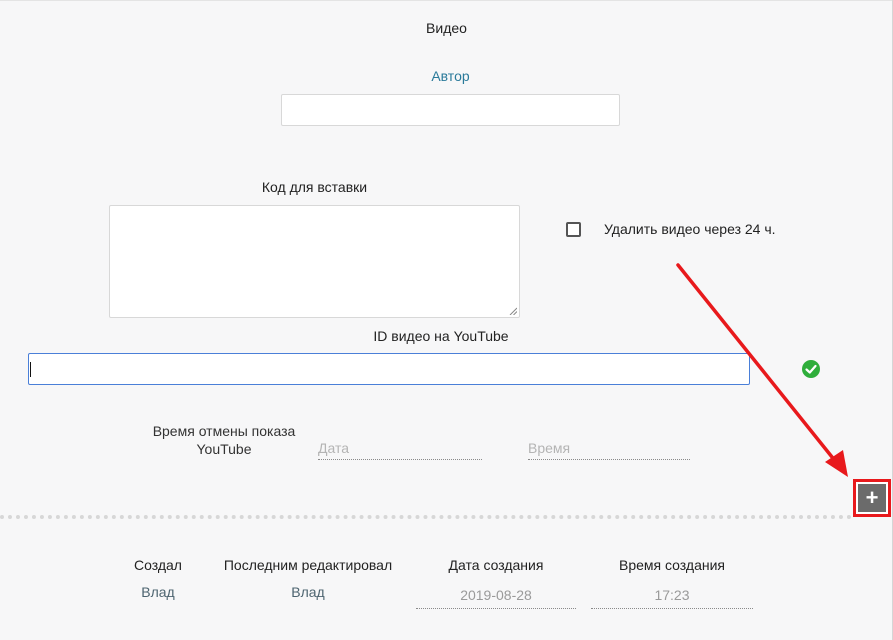 Image resolution: width=893 pixels, height=640 pixels. What do you see at coordinates (690, 229) in the screenshot?
I see `delete-after-24h-label: Удалить видео через 24 ч.` at bounding box center [690, 229].